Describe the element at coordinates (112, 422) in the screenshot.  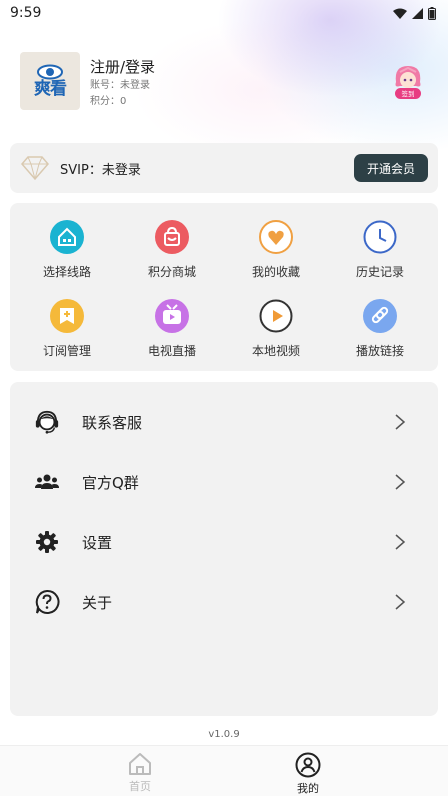
I see `menu-label: 联系客服` at that location.